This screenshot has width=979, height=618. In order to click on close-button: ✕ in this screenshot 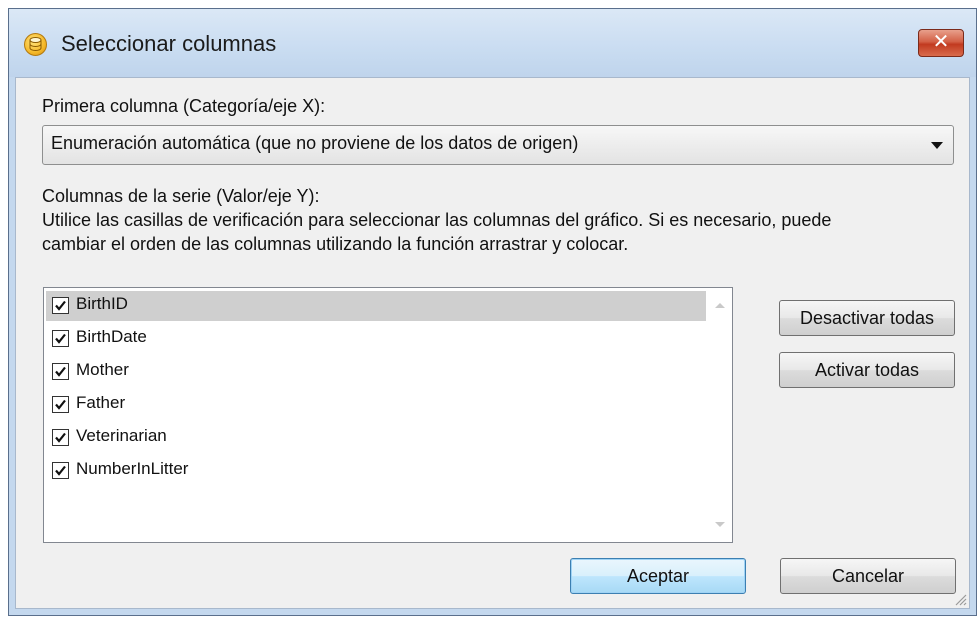, I will do `click(941, 43)`.